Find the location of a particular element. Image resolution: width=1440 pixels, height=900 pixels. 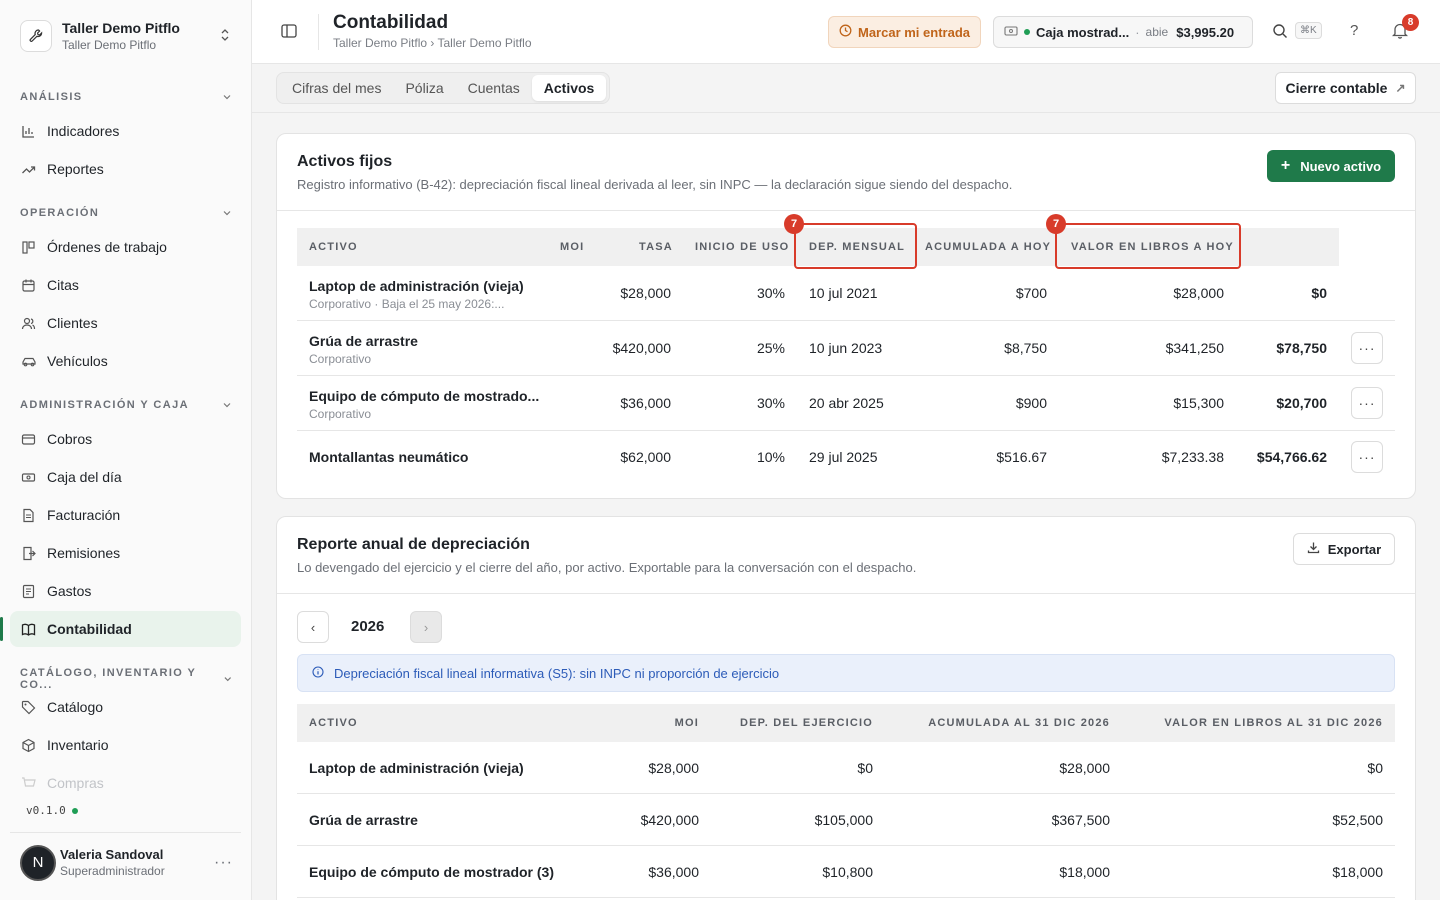

invoice-icon is located at coordinates (28, 515).